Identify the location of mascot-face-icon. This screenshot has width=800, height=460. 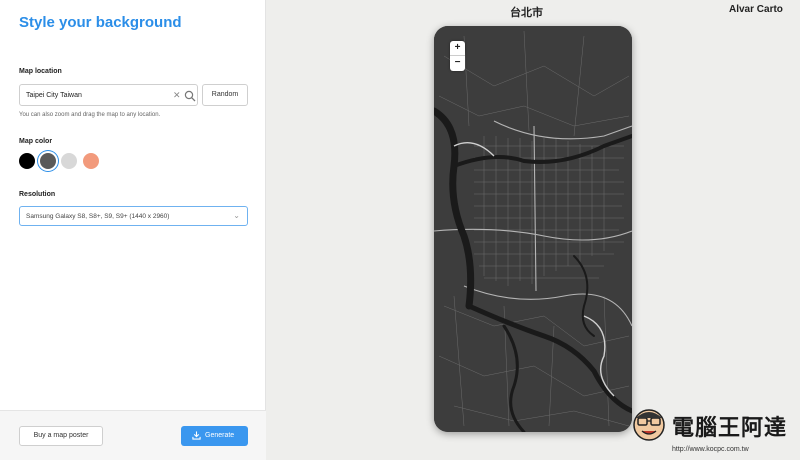
(649, 425).